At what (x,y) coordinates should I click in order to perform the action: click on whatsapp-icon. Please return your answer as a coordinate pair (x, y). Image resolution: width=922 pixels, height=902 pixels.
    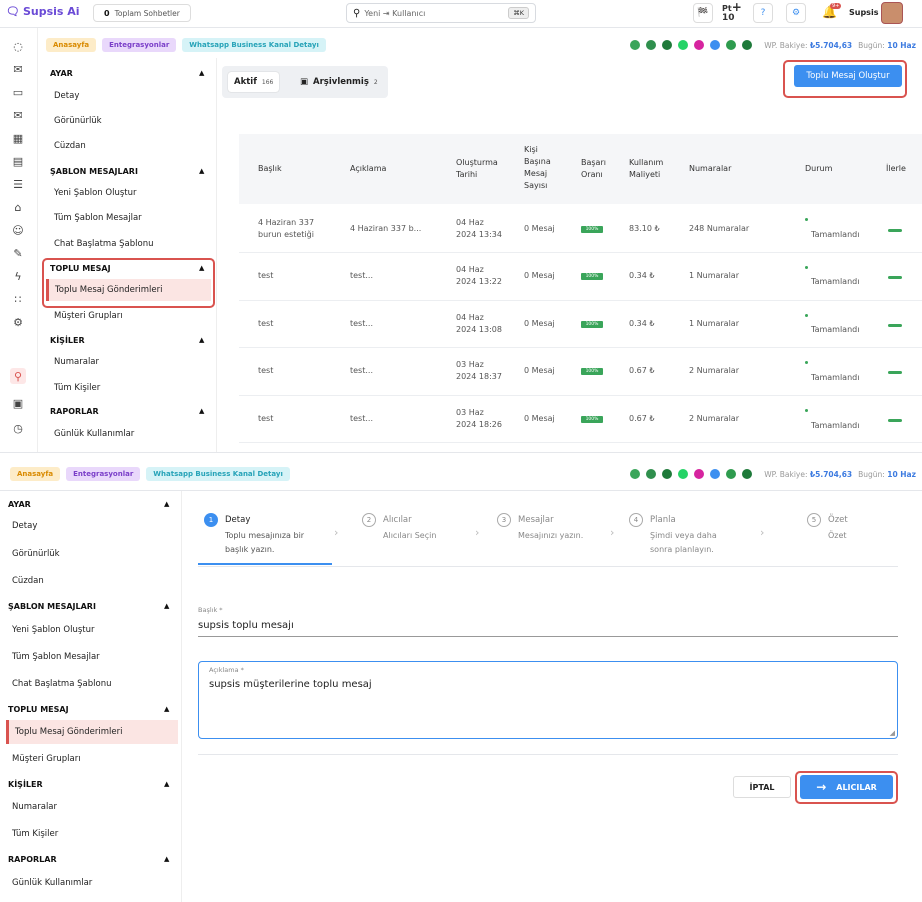
    Looking at the image, I should click on (683, 45).